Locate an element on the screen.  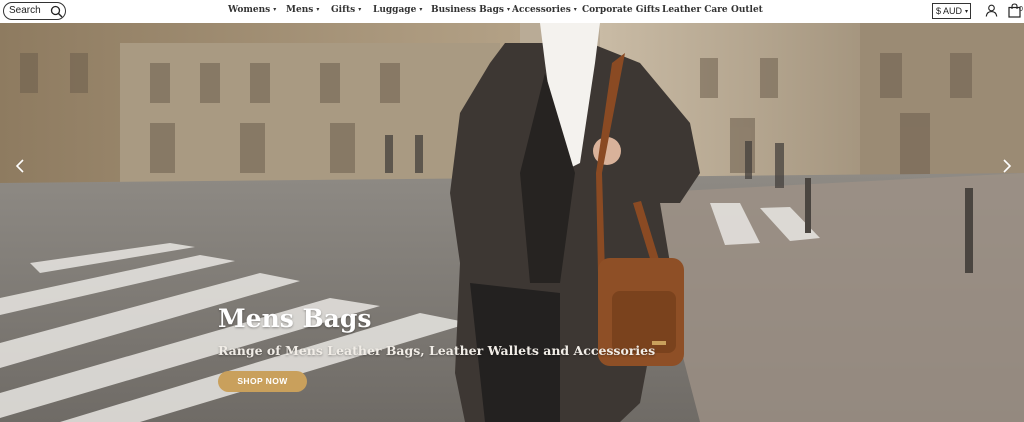
nav-label: Accessories is located at coordinates (541, 10).